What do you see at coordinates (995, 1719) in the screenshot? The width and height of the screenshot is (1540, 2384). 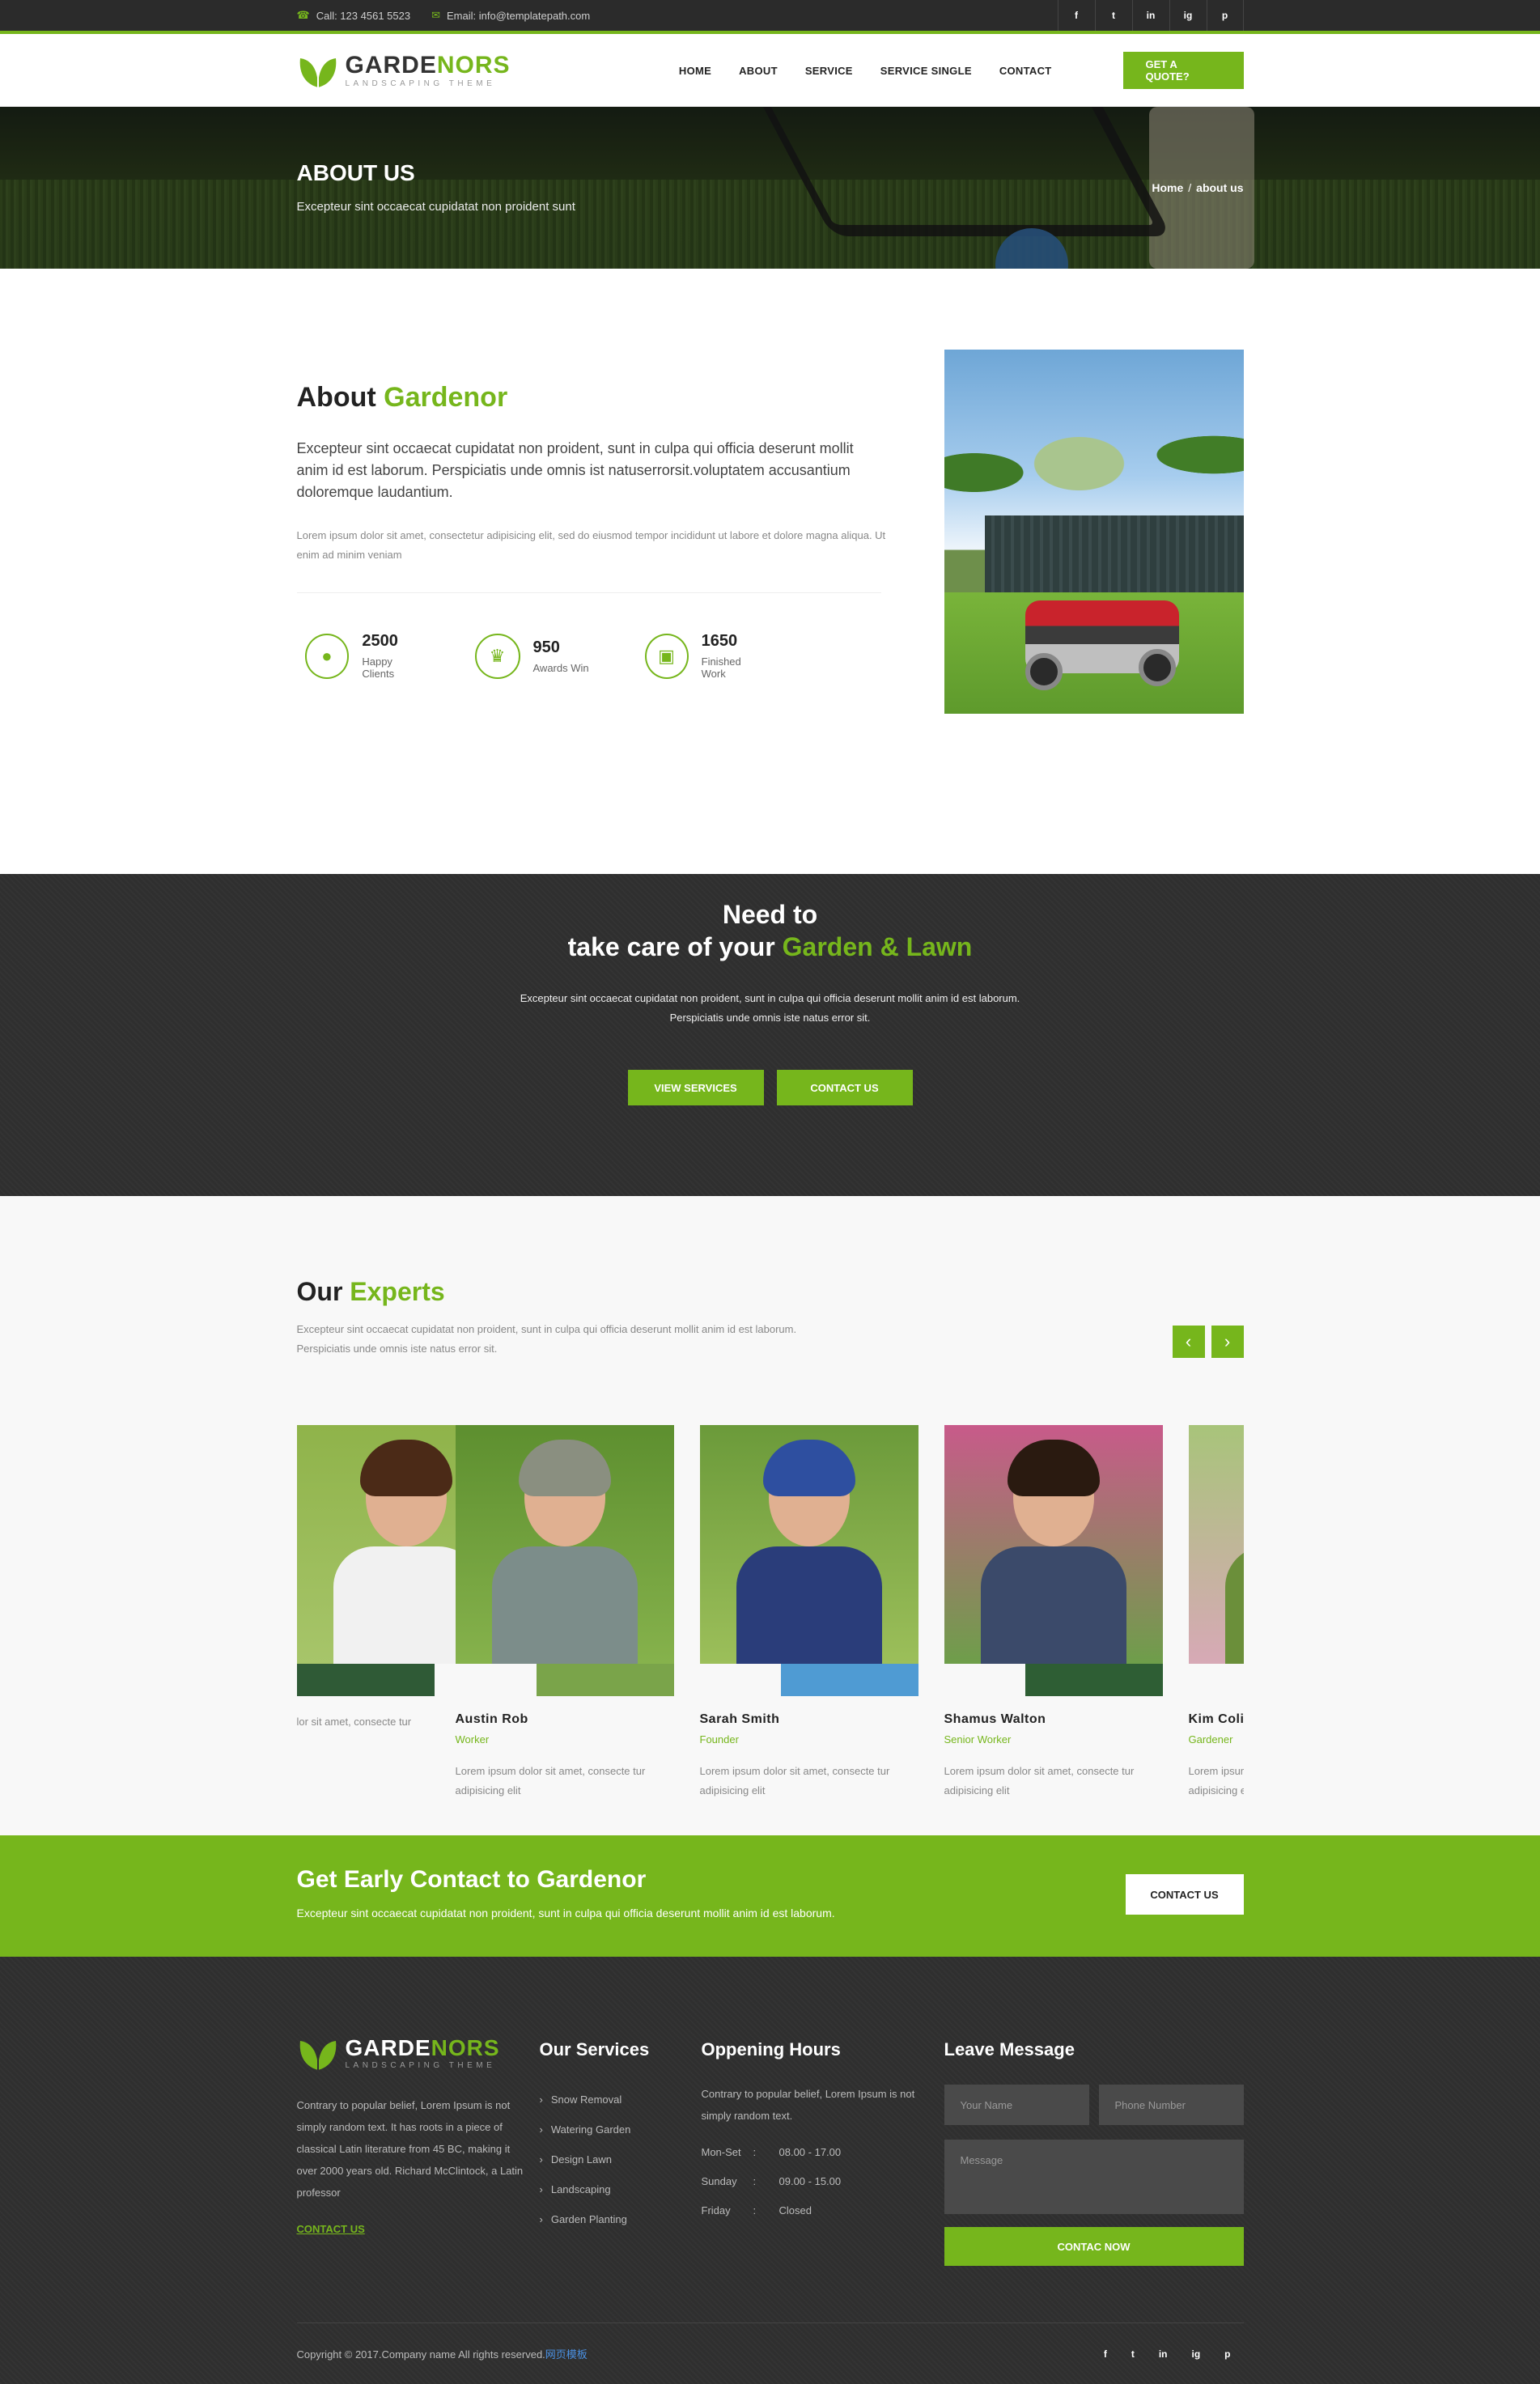 I see `expert-name: Shamus Walton` at bounding box center [995, 1719].